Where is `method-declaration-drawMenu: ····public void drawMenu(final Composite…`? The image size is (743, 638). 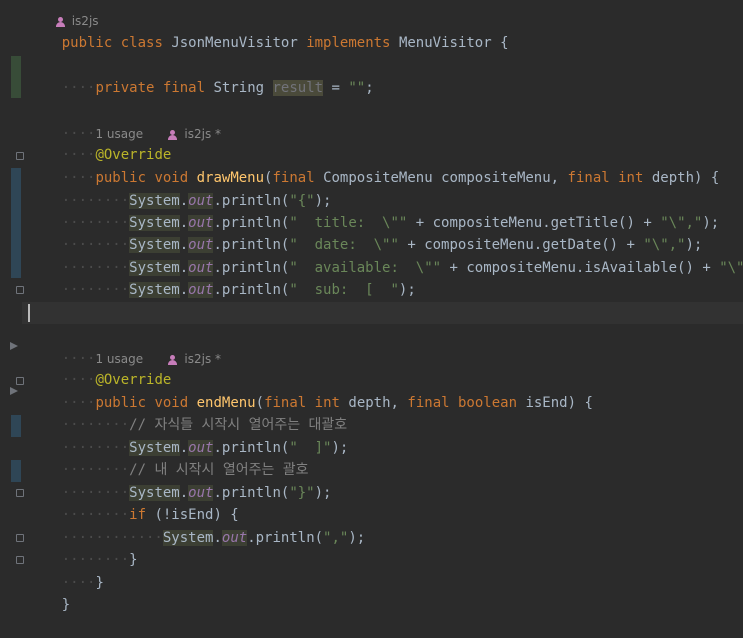 method-declaration-drawMenu: ····public void drawMenu(final Composite… is located at coordinates (382, 165).